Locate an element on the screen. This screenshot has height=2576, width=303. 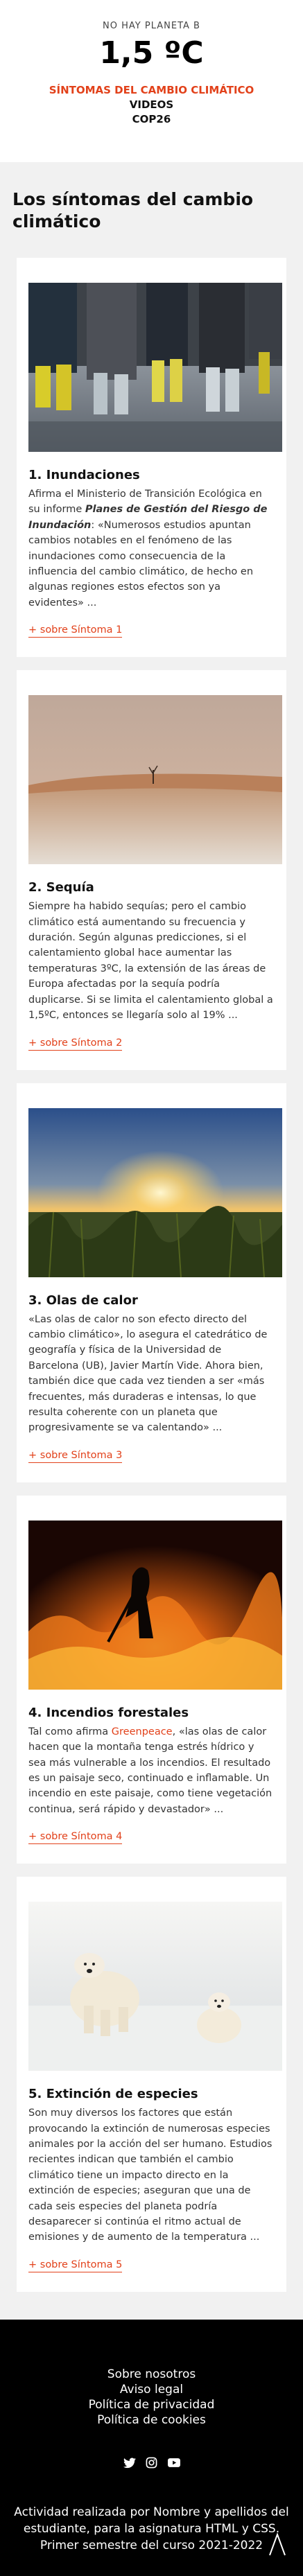
wildfire-image is located at coordinates (155, 1605).